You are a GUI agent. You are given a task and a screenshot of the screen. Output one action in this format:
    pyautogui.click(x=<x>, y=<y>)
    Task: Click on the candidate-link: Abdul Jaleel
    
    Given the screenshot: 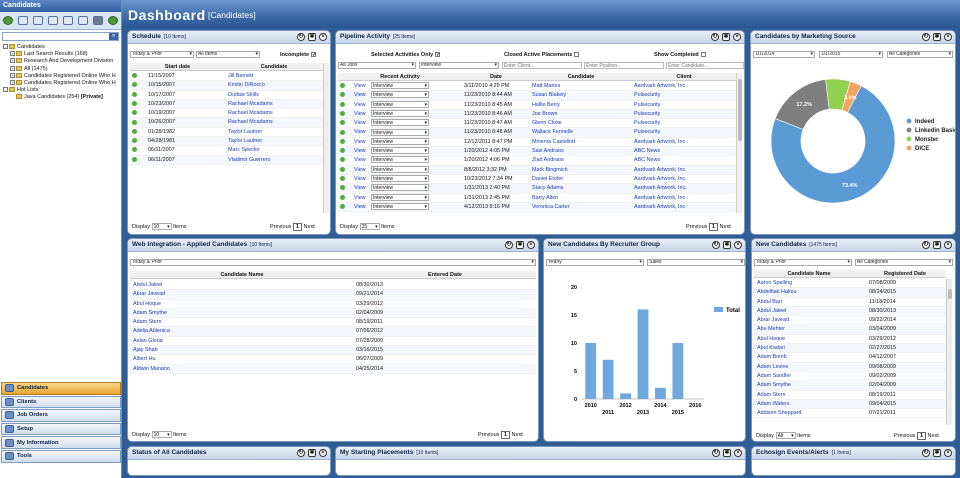 What is the action you would take?
    pyautogui.click(x=811, y=311)
    